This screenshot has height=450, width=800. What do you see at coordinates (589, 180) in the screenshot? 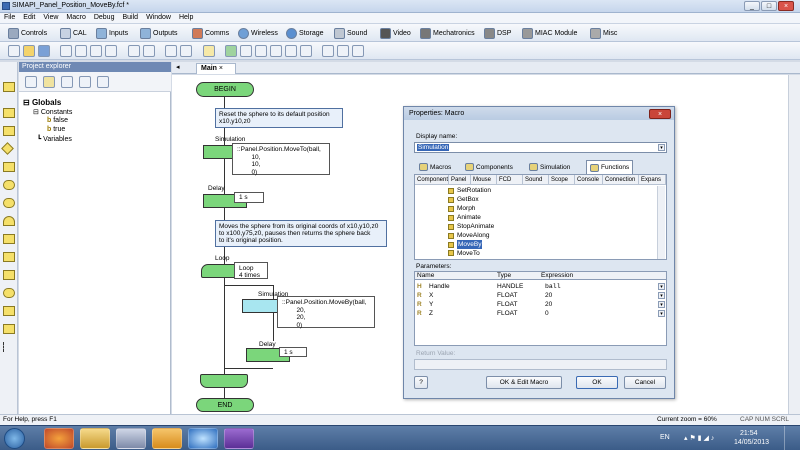
I see `col-console: Console` at bounding box center [589, 180].